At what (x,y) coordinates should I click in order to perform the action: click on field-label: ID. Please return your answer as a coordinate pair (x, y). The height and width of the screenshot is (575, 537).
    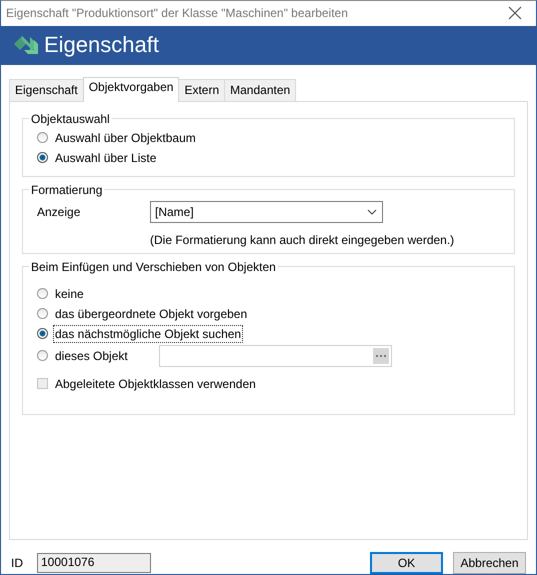
    Looking at the image, I should click on (17, 563).